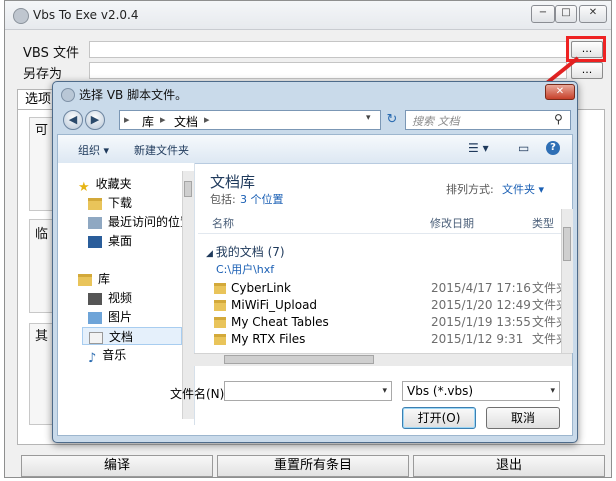 This screenshot has height=481, width=616. I want to click on tree-videos: 视频, so click(110, 298).